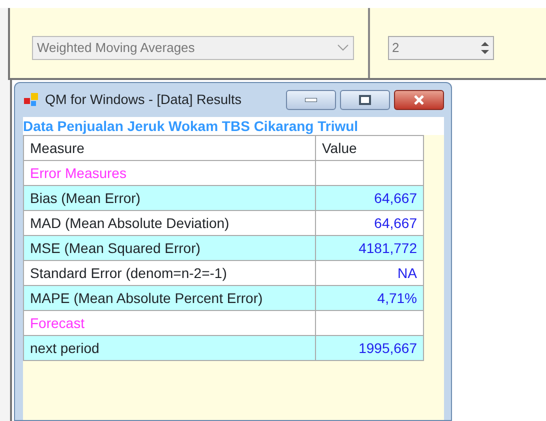 The width and height of the screenshot is (546, 421). I want to click on results-title: Data Penjualan Jeruk Wokam TBS Cikarang Triwul, so click(233, 126).